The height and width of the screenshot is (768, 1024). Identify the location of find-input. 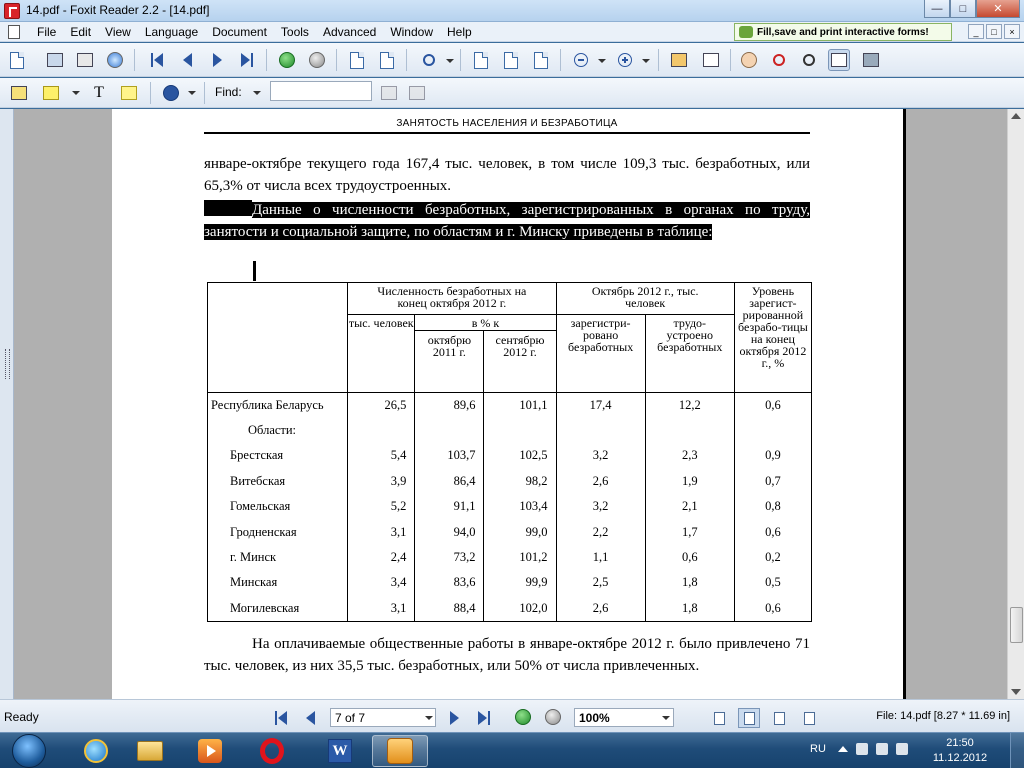
(321, 91).